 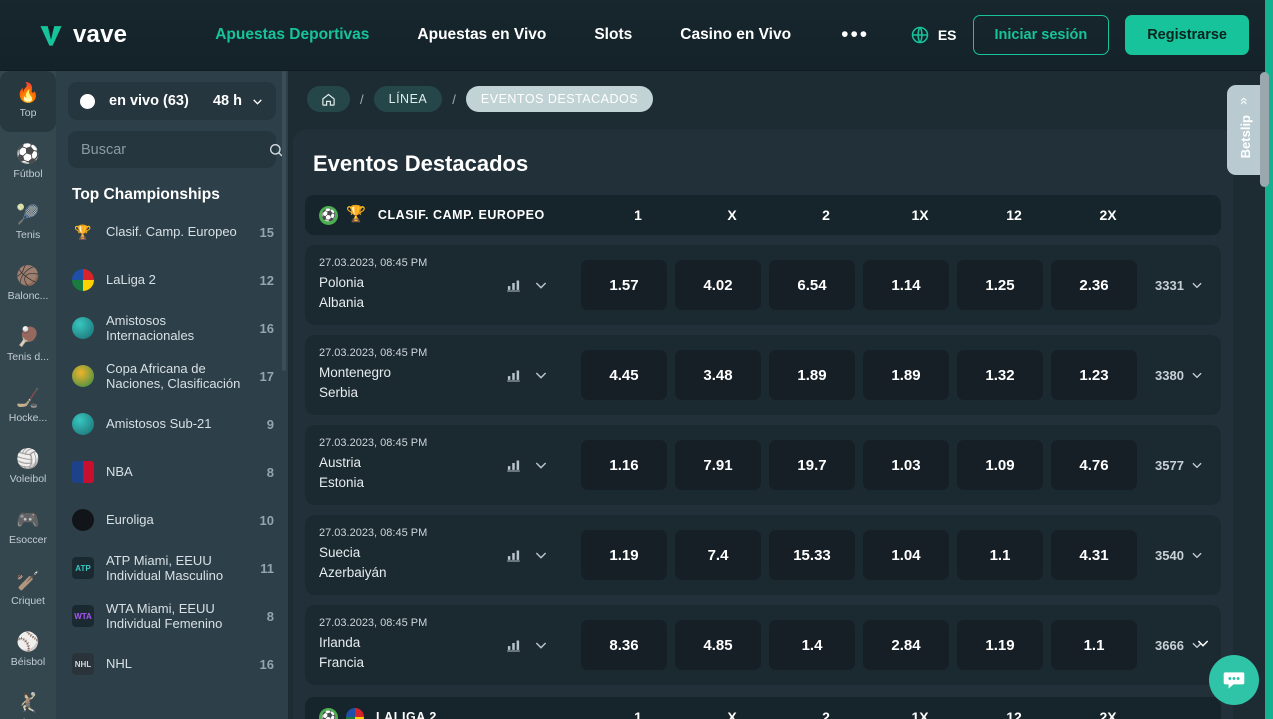 What do you see at coordinates (906, 645) in the screenshot?
I see `odd-cell-1x: 2.84` at bounding box center [906, 645].